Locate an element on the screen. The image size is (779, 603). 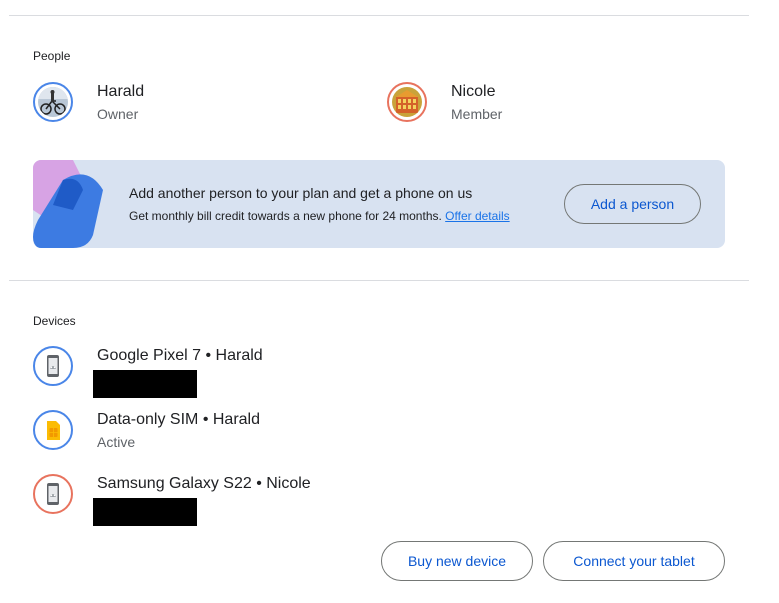
section-divider is located at coordinates (379, 280).